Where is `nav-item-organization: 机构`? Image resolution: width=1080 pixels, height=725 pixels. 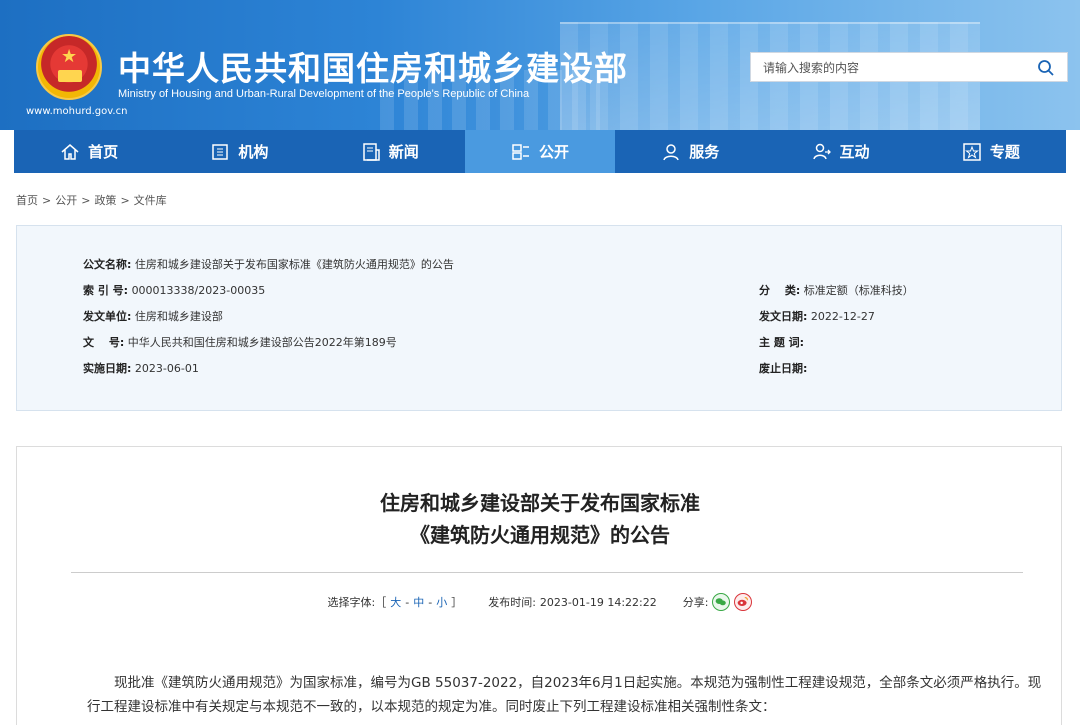 nav-item-organization: 机构 is located at coordinates (239, 151).